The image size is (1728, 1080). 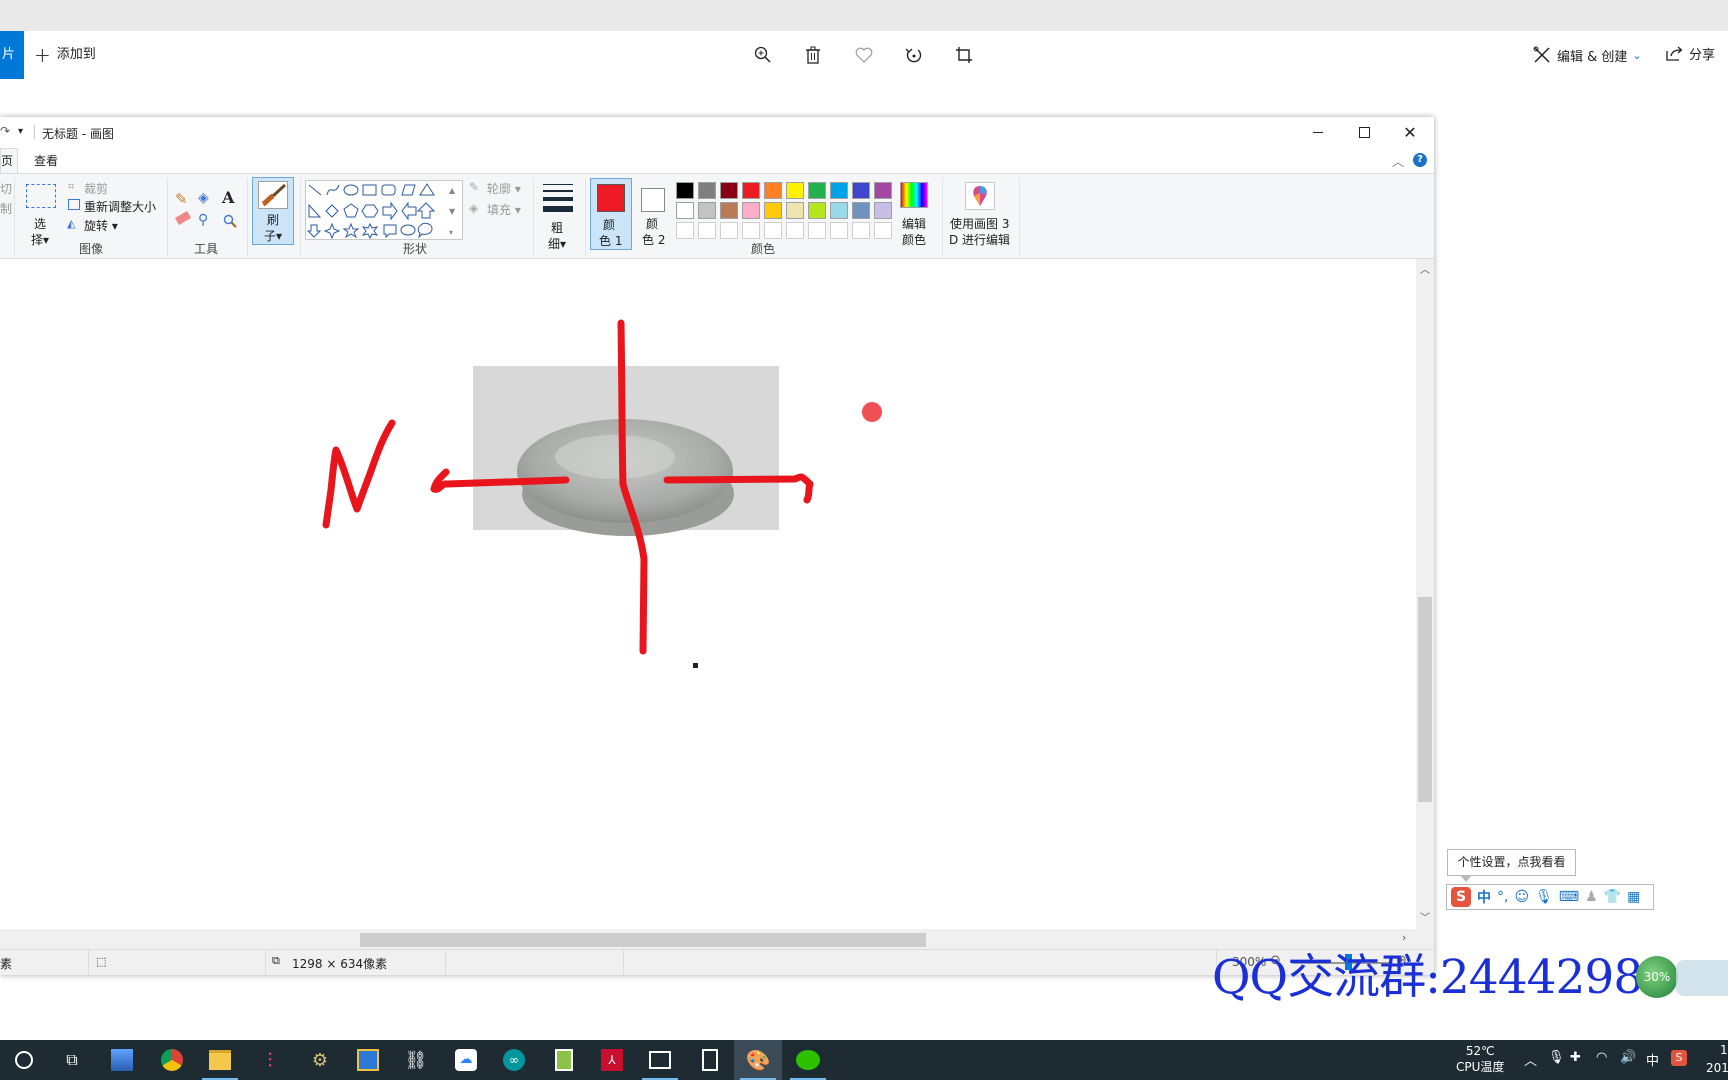 I want to click on add-to-button: + 添加到, so click(x=65, y=55).